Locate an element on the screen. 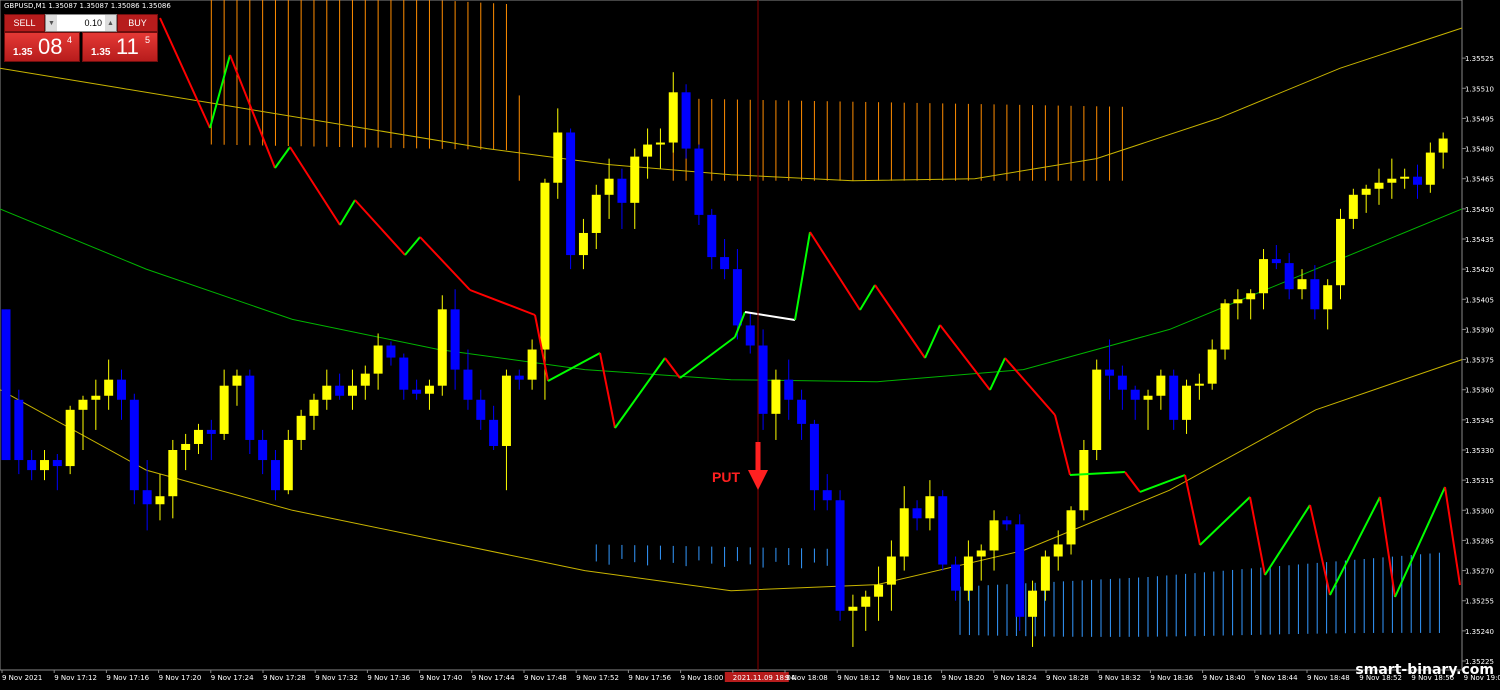  trade-panel-top-row: SELL ▼ 0.10 ▲ BUY is located at coordinates (81, 23).